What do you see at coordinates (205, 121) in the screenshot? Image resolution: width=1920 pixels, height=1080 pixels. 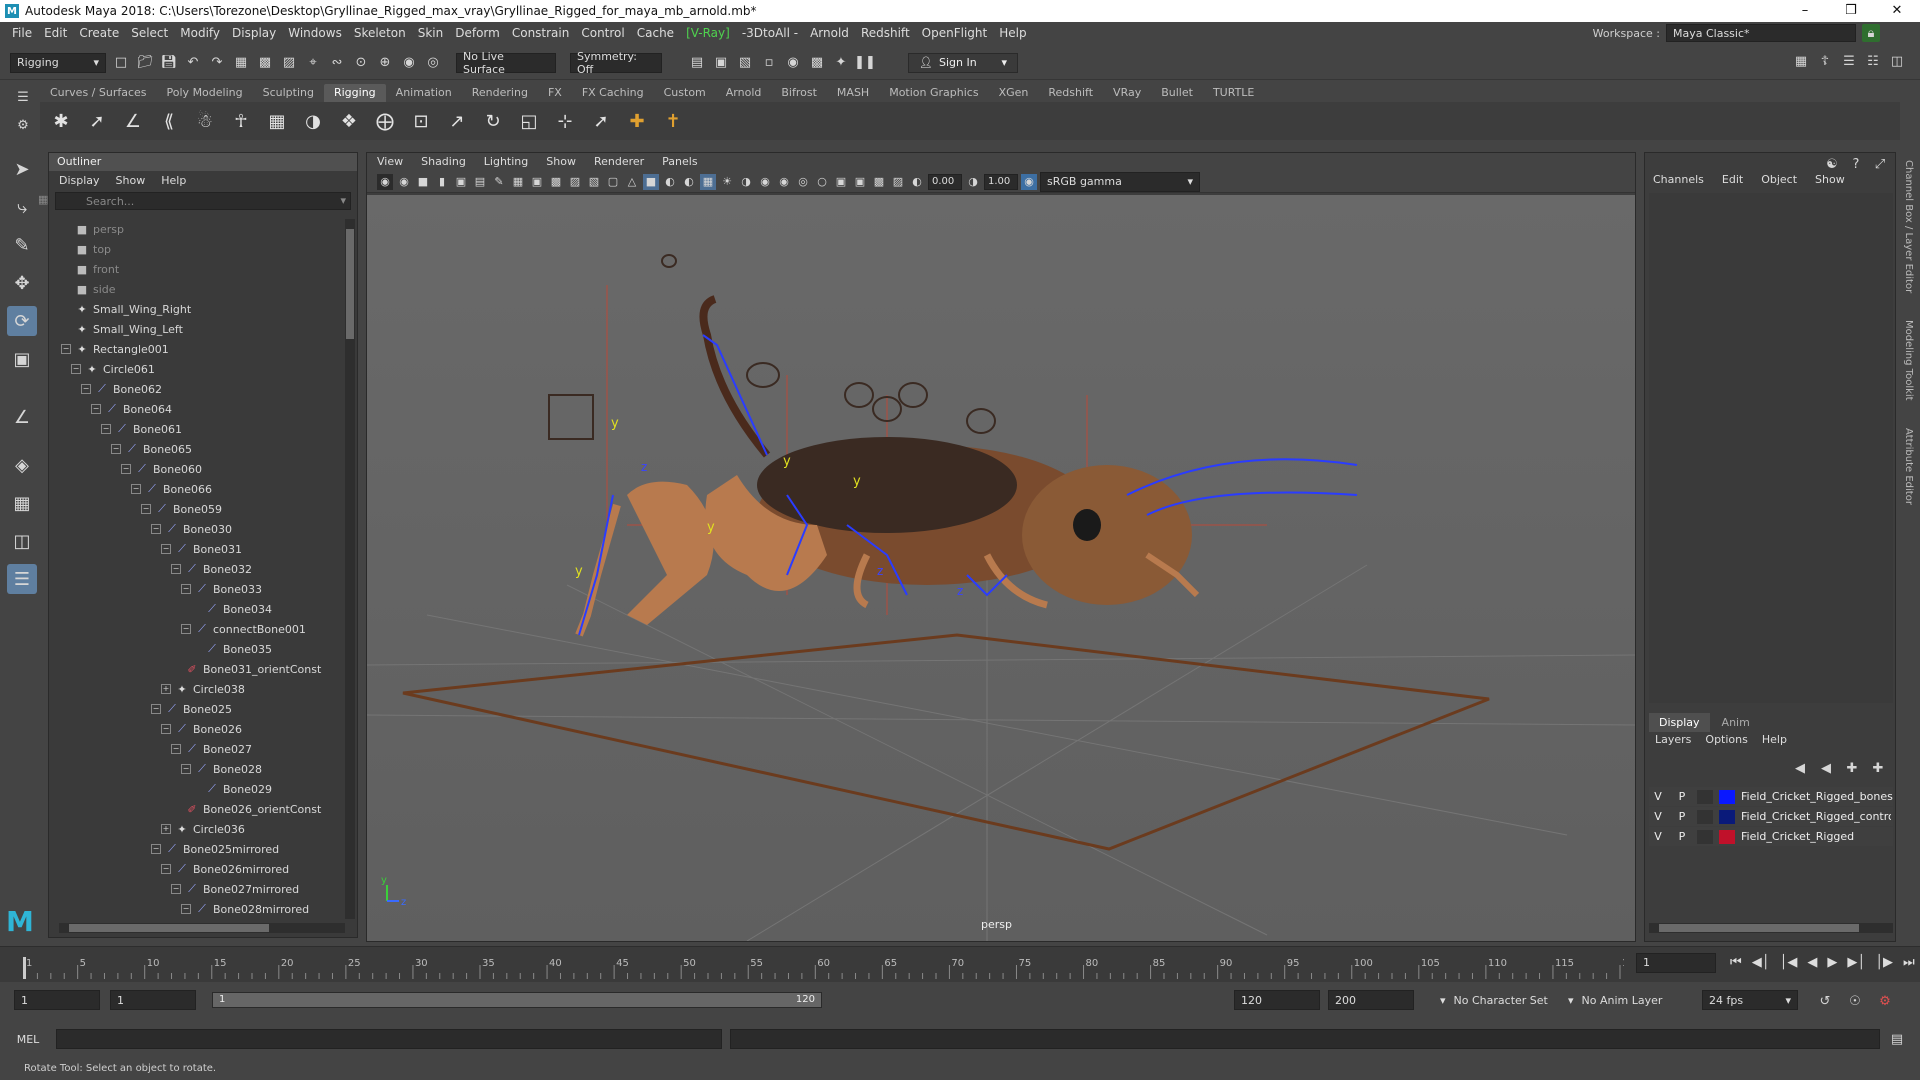 I see `quick-rig-icon: ☃` at bounding box center [205, 121].